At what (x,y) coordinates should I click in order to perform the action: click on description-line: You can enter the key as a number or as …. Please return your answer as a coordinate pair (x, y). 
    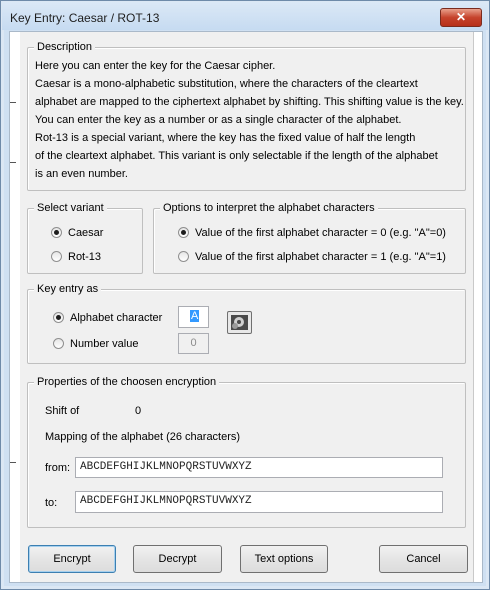
    Looking at the image, I should click on (218, 120).